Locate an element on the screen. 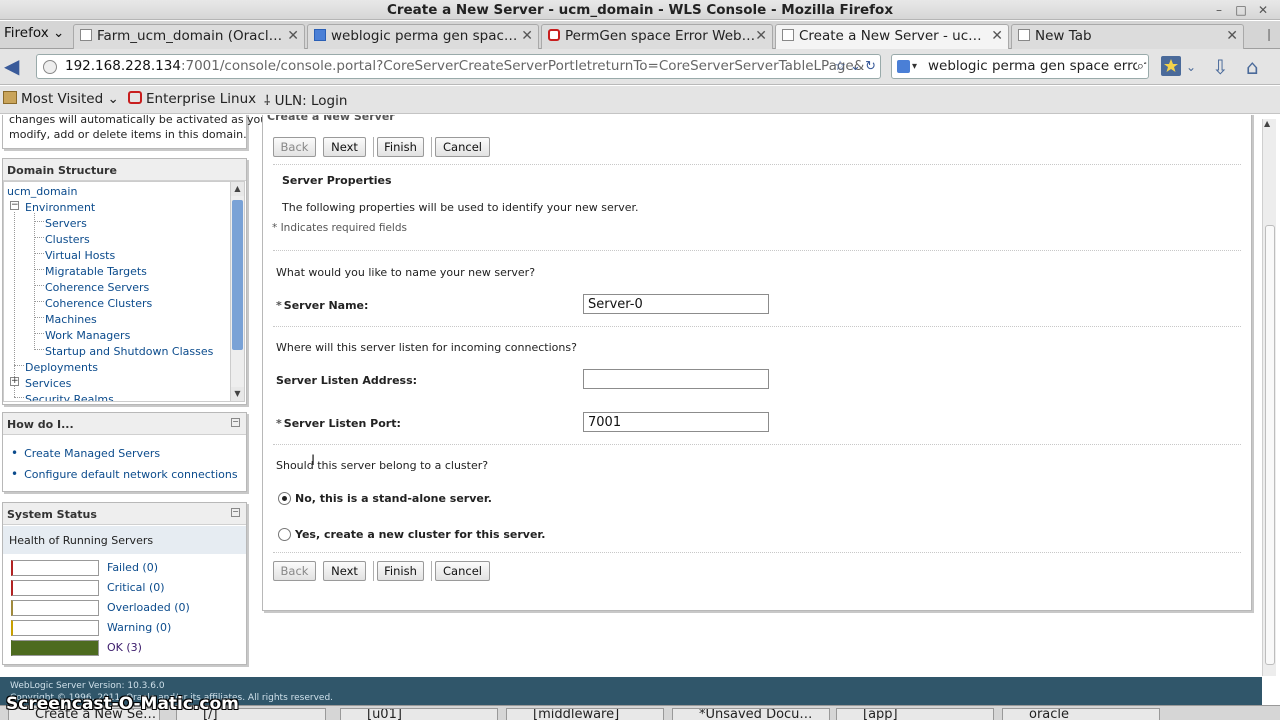  tree-item-deployments: Deployments is located at coordinates (61, 367).